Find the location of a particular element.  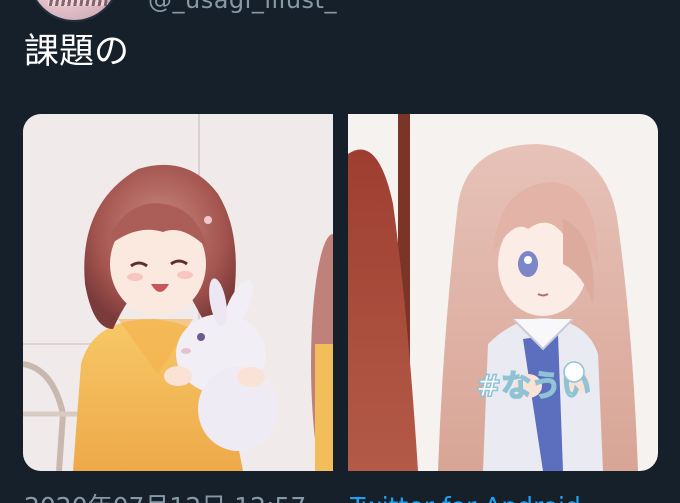

avatar-image is located at coordinates (78, 3).